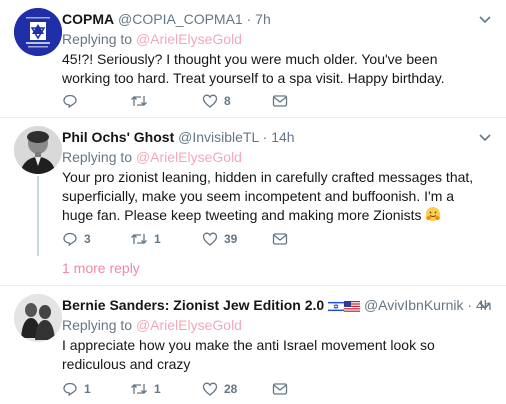 Image resolution: width=506 pixels, height=404 pixels. What do you see at coordinates (193, 305) in the screenshot?
I see `tweet-author-name: Bernie Sanders: Zionist Jew Edition 2.0` at bounding box center [193, 305].